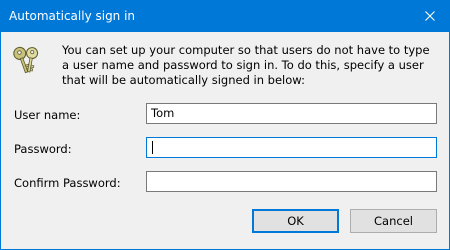 The width and height of the screenshot is (450, 250). Describe the element at coordinates (291, 113) in the screenshot. I see `username-field: Tom` at that location.